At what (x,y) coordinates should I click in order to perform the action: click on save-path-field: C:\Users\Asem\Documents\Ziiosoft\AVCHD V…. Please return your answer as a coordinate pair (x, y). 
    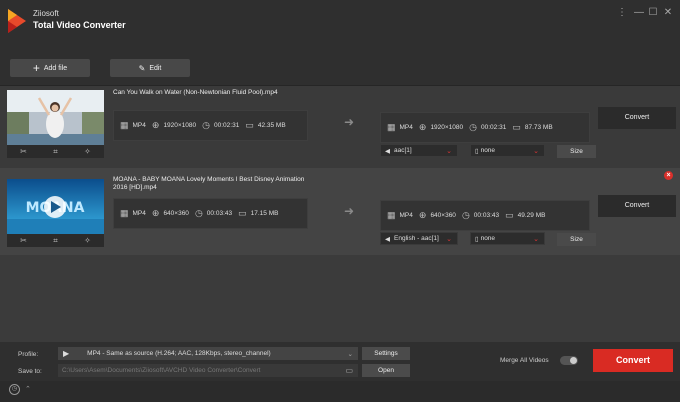
    Looking at the image, I should click on (208, 370).